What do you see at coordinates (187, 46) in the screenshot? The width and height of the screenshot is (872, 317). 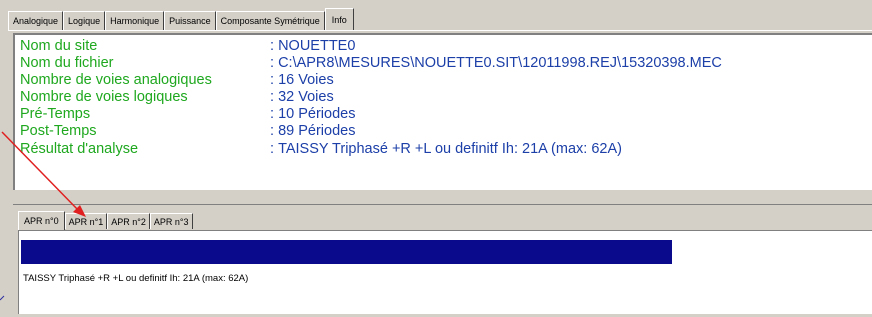 I see `info-row-site: Nom du site : NOUETTE0` at bounding box center [187, 46].